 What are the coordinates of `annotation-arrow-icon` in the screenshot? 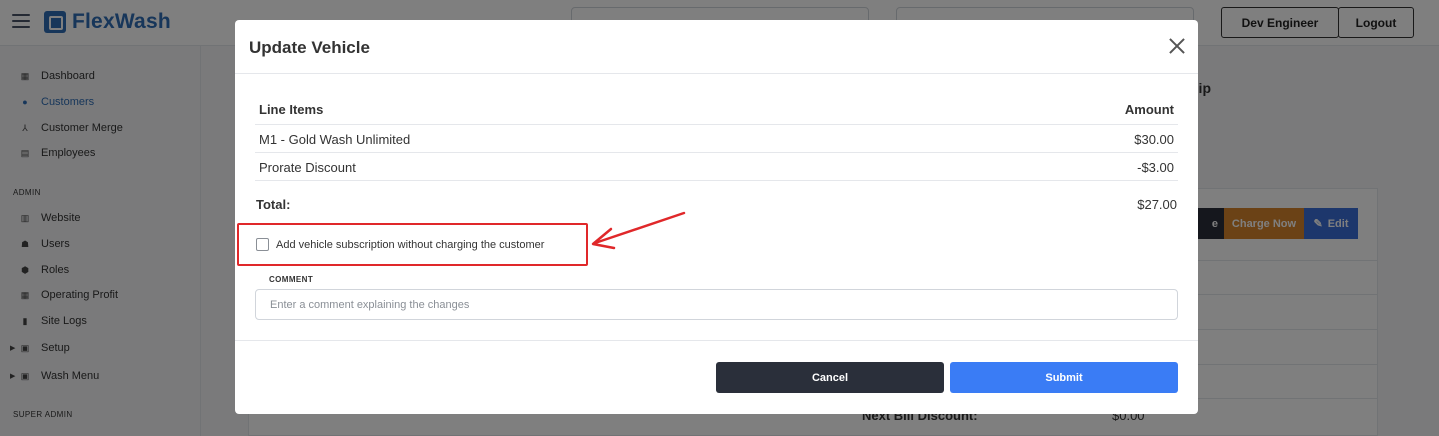 It's located at (638, 230).